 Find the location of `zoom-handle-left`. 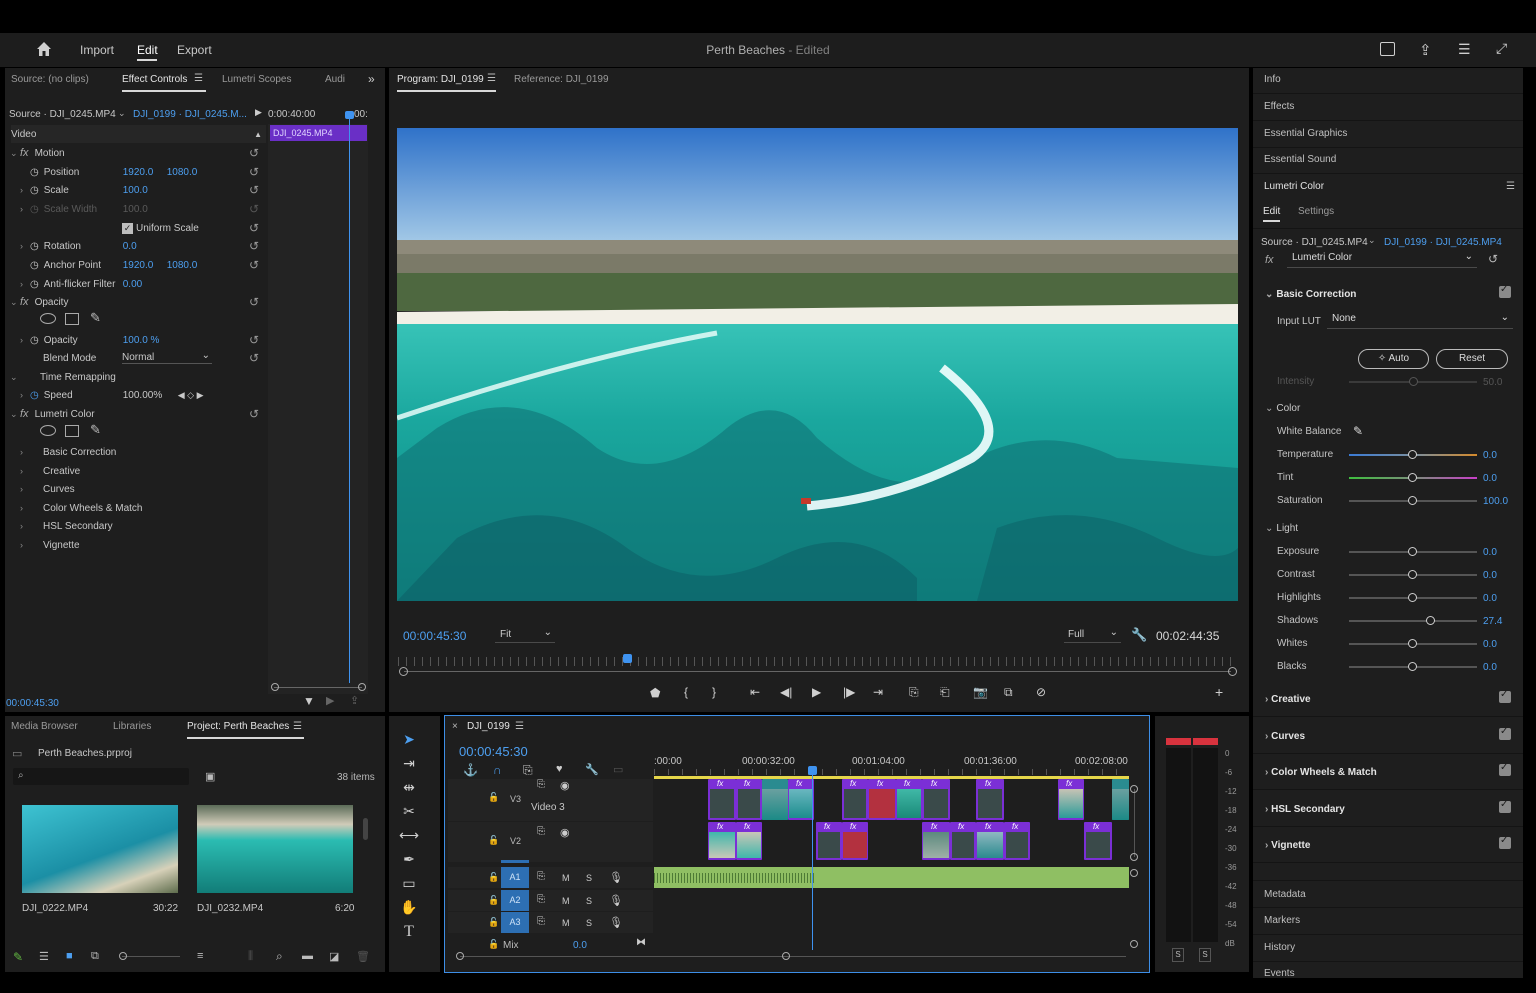

zoom-handle-left is located at coordinates (403, 671).